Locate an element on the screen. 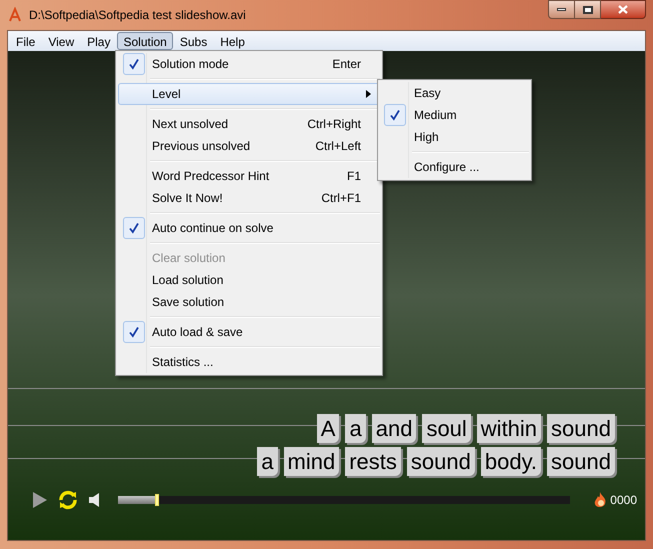 The image size is (653, 549). menu-item: Play is located at coordinates (98, 41).